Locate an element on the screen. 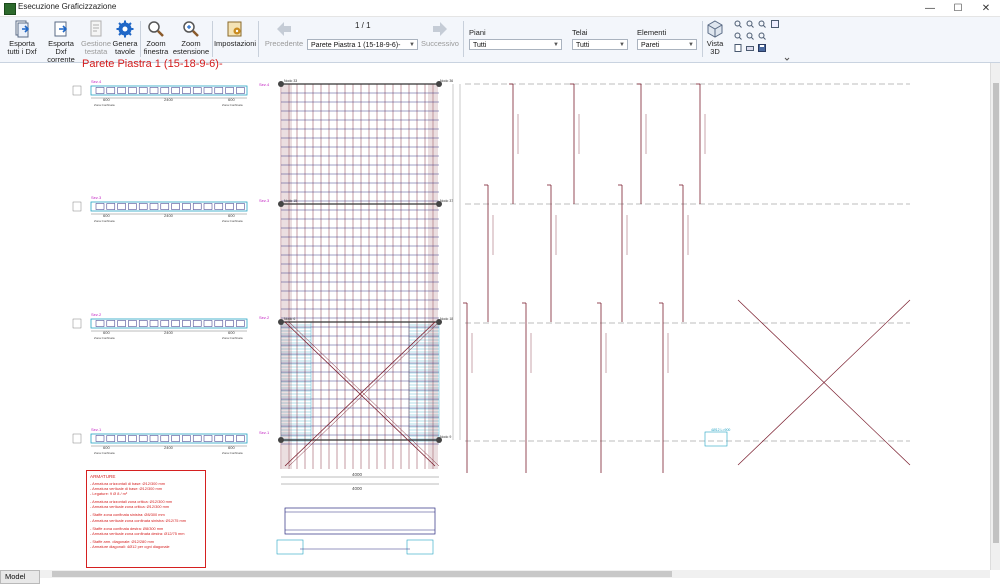 This screenshot has width=1000, height=584. element-select: Parete Piastra 1 (15-18-9-6)- ▼ is located at coordinates (362, 44).